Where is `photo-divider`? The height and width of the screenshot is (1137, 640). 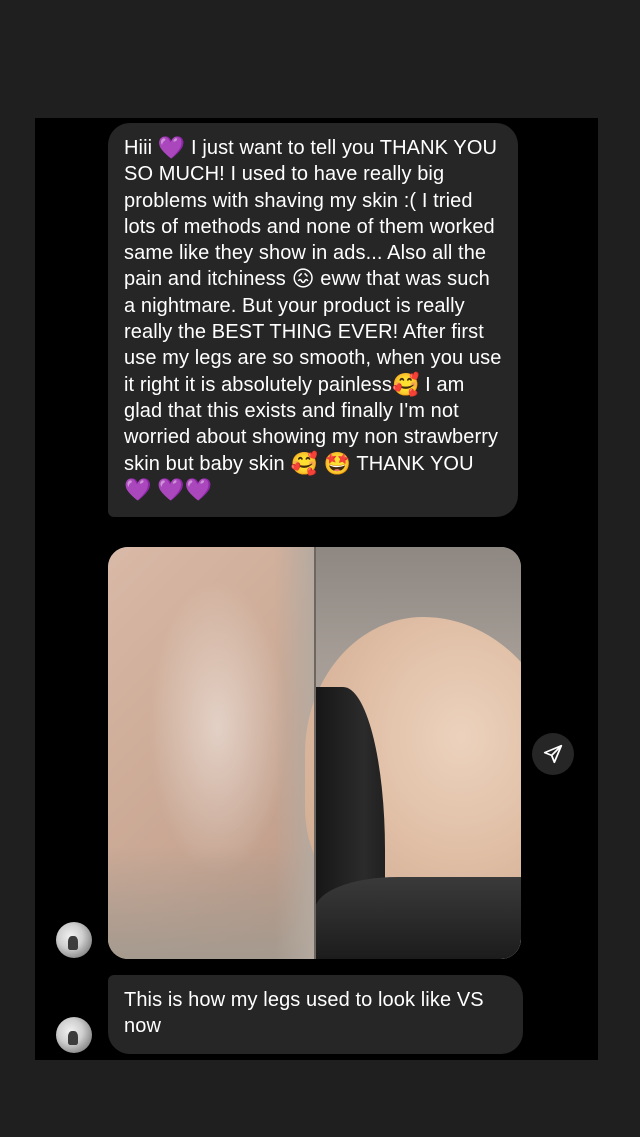 photo-divider is located at coordinates (315, 753).